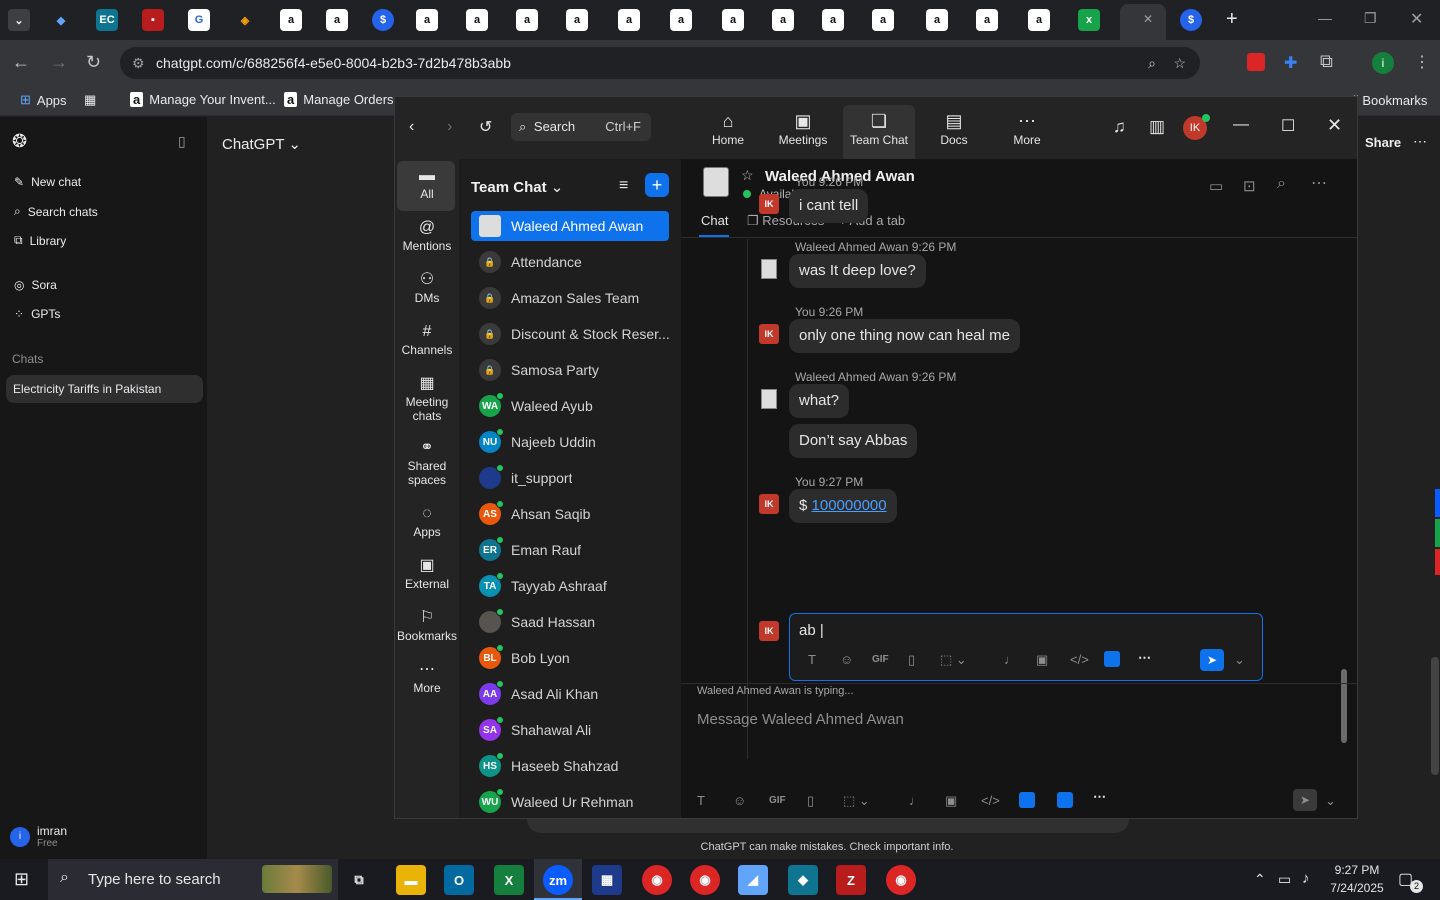 The width and height of the screenshot is (1440, 900). What do you see at coordinates (1383, 142) in the screenshot?
I see `share-button: Share` at bounding box center [1383, 142].